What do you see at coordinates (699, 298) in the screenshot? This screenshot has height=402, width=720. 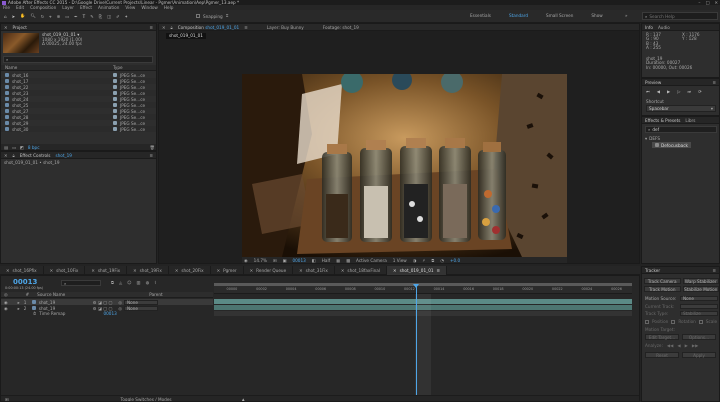 I see `motion-source-dropdown: None` at bounding box center [699, 298].